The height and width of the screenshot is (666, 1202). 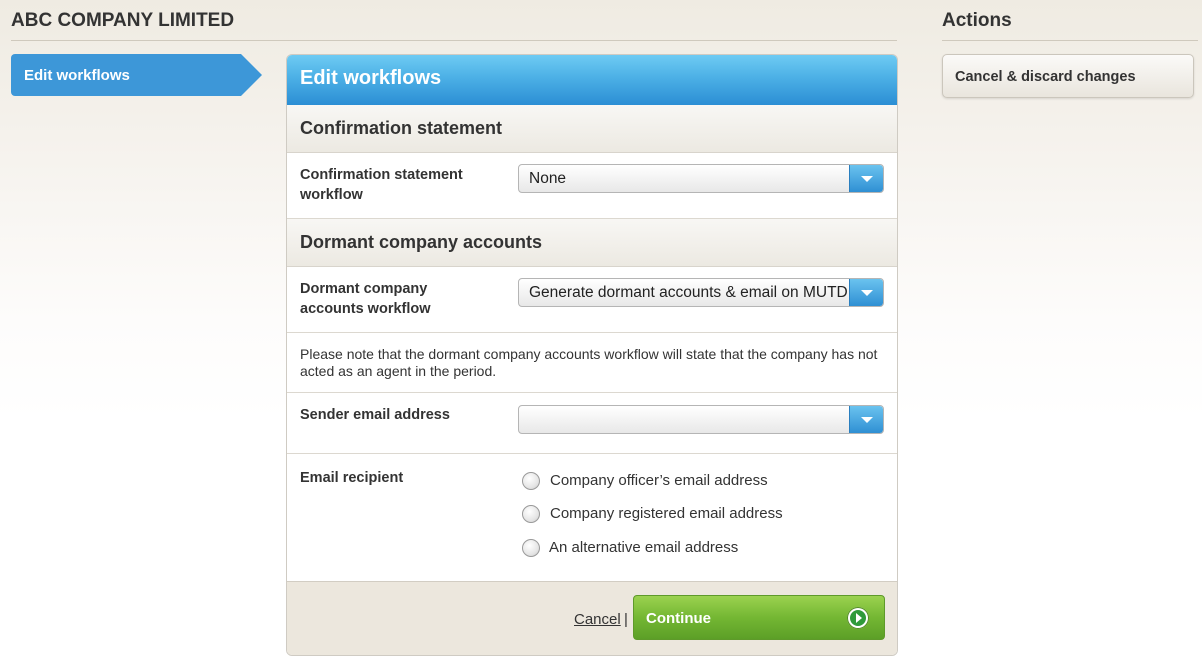 What do you see at coordinates (381, 185) in the screenshot?
I see `confirmation-workflow-label: Confirmation statement workflow` at bounding box center [381, 185].